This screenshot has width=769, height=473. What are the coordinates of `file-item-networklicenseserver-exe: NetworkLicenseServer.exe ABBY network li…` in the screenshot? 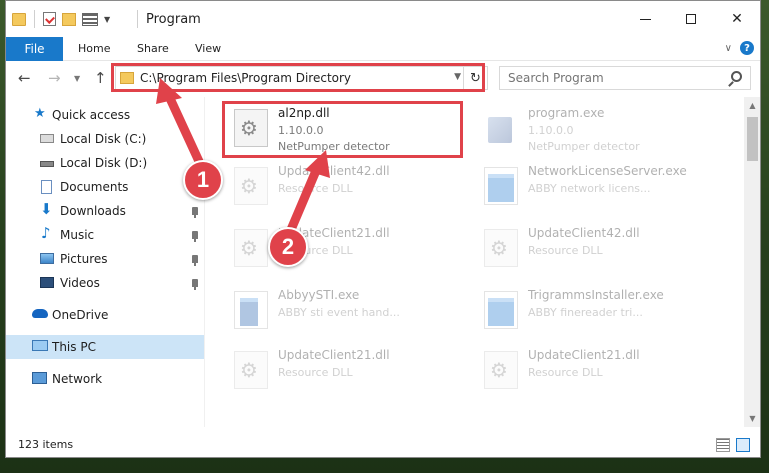 It's located at (598, 186).